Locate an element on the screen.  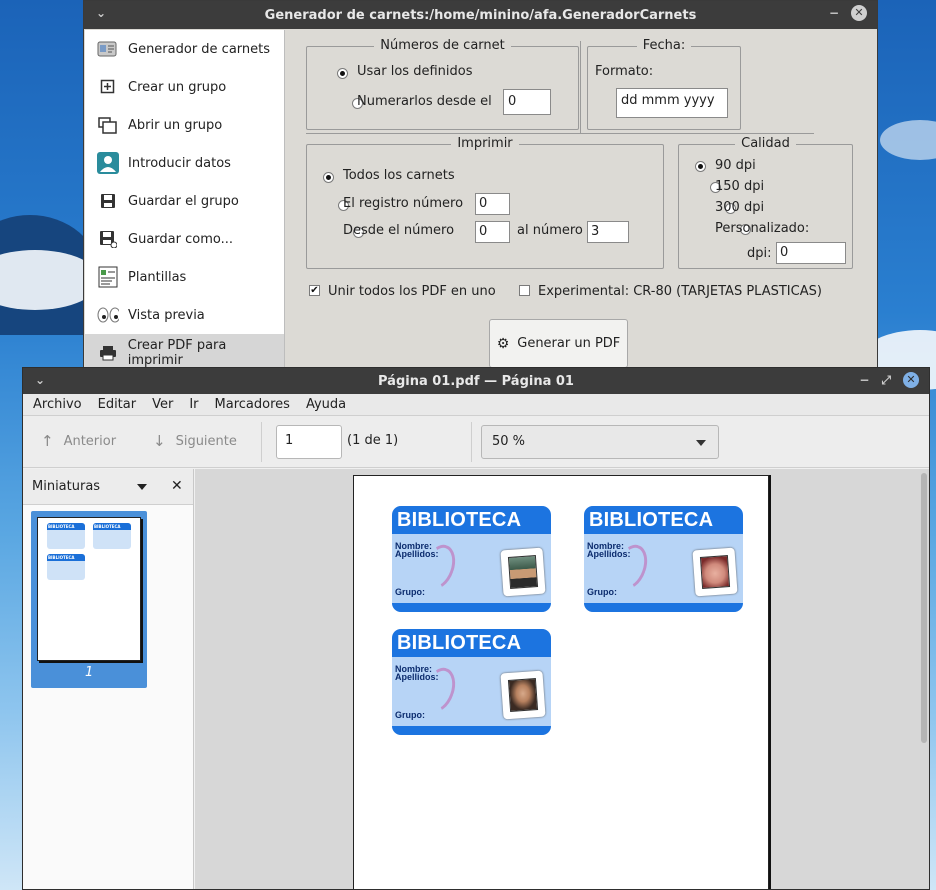
formato-input: dd mmm yyyy is located at coordinates (672, 103).